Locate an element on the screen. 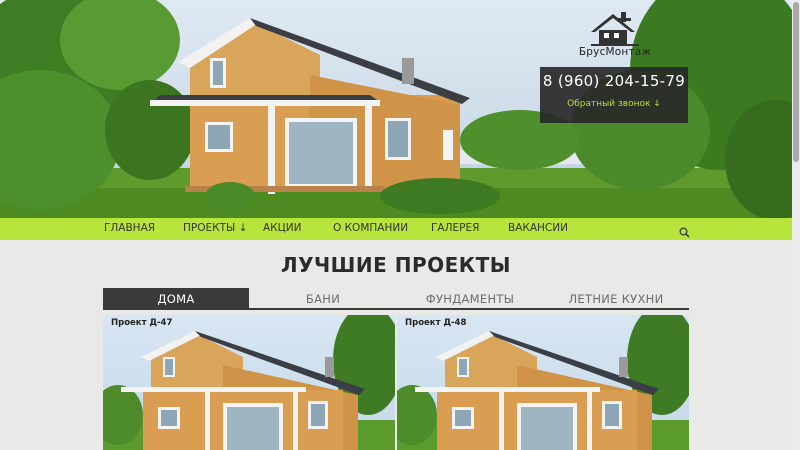  project-card: Проект Д-48 is located at coordinates (543, 382).